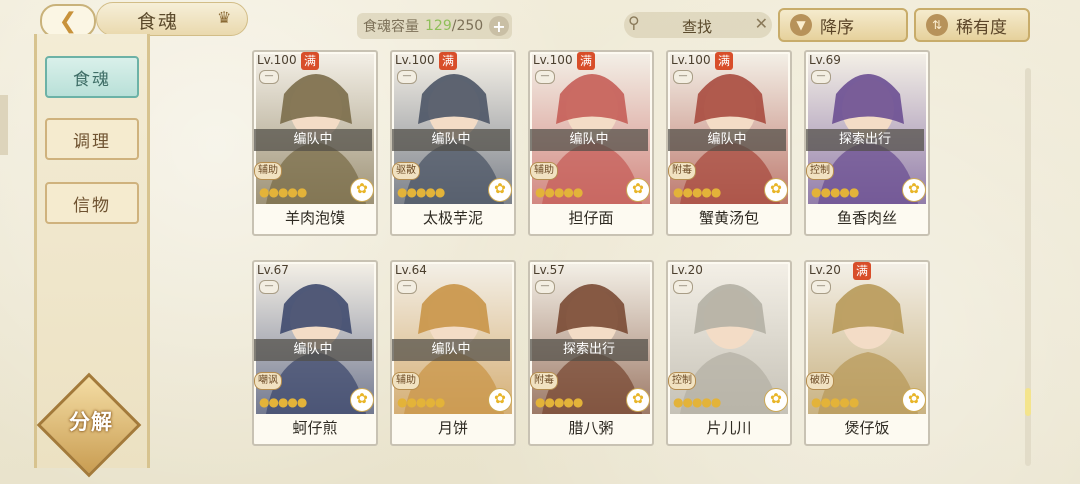 The image size is (1080, 484). I want to click on role-badge: 附毒, so click(544, 381).